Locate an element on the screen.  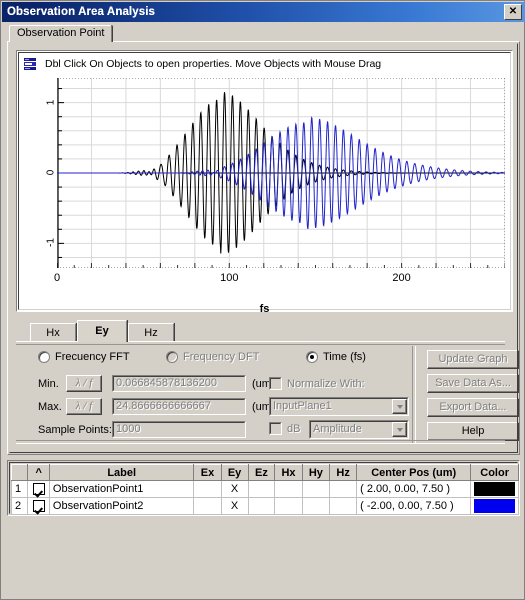
title-bar: Observation Area Analysis ✕ is located at coordinates (263, 12).